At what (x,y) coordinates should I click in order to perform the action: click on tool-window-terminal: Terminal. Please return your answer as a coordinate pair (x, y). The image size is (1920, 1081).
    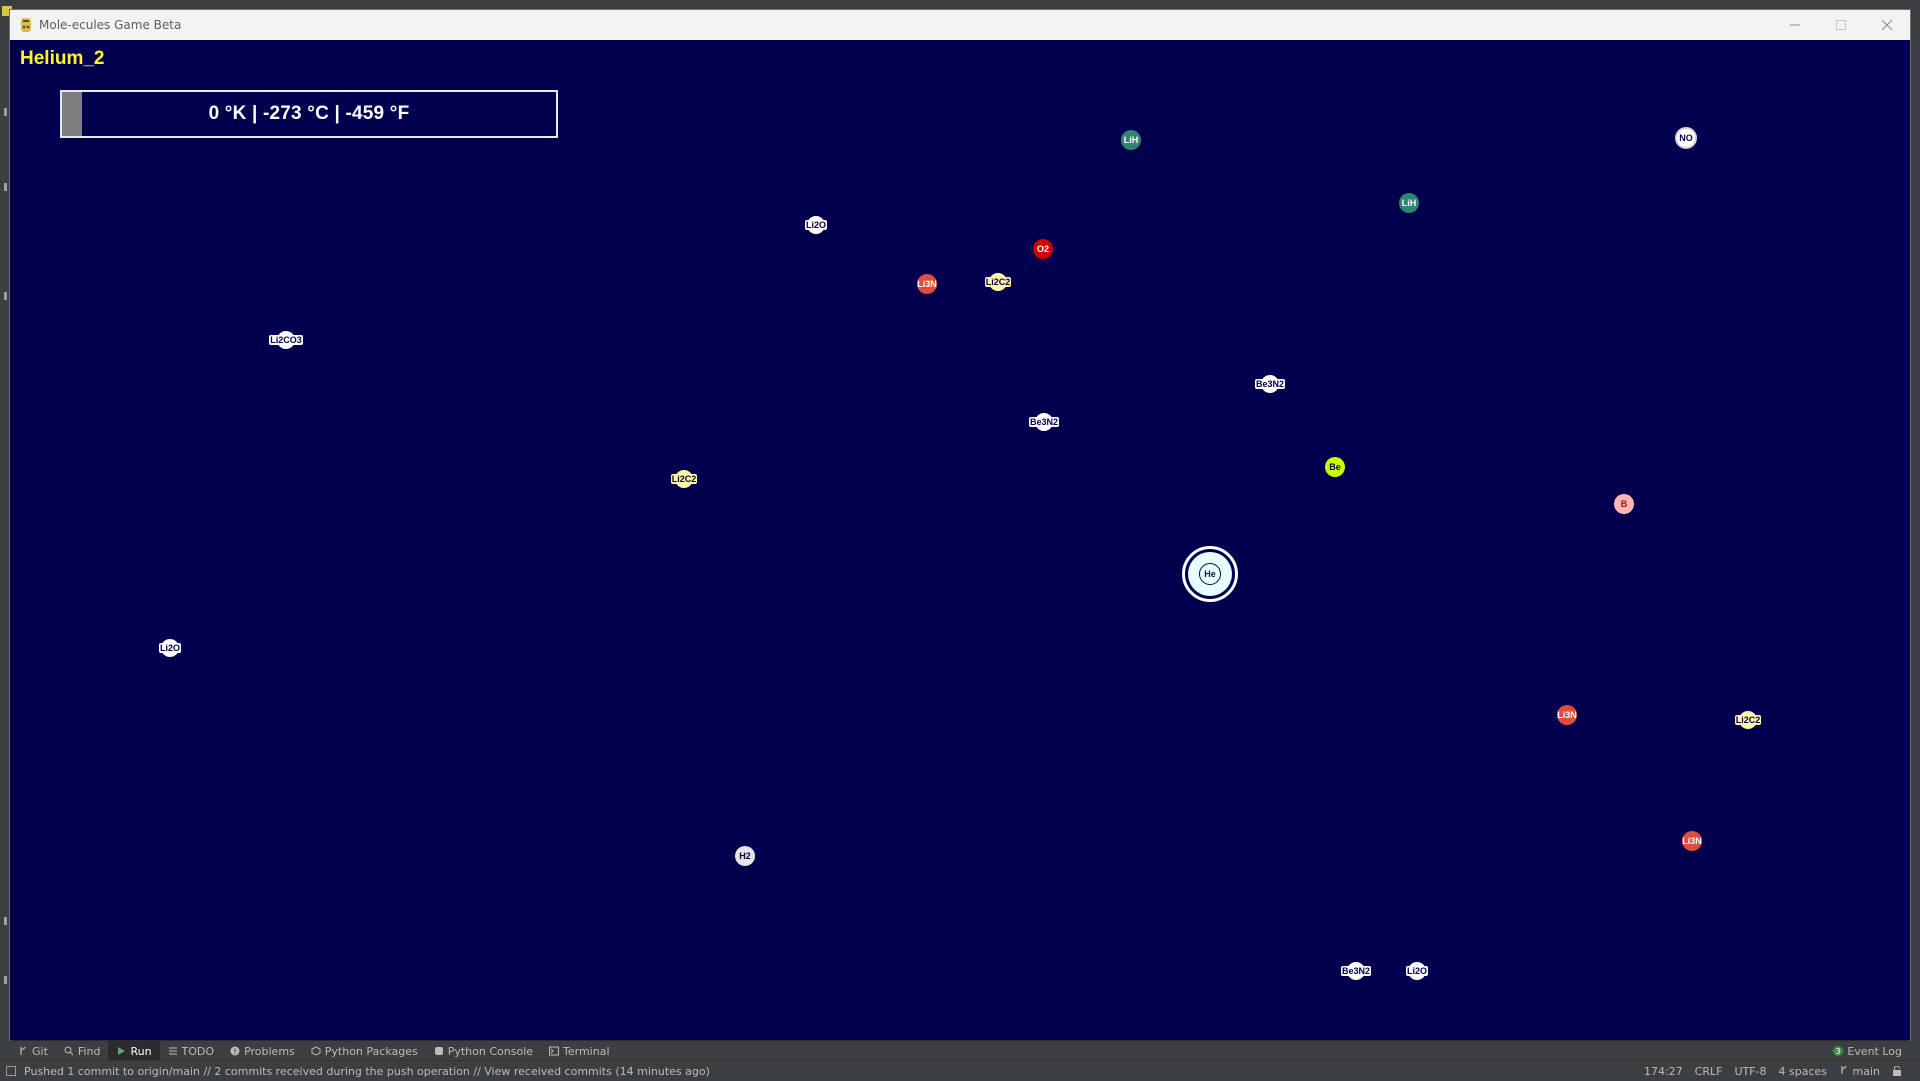
    Looking at the image, I should click on (579, 1051).